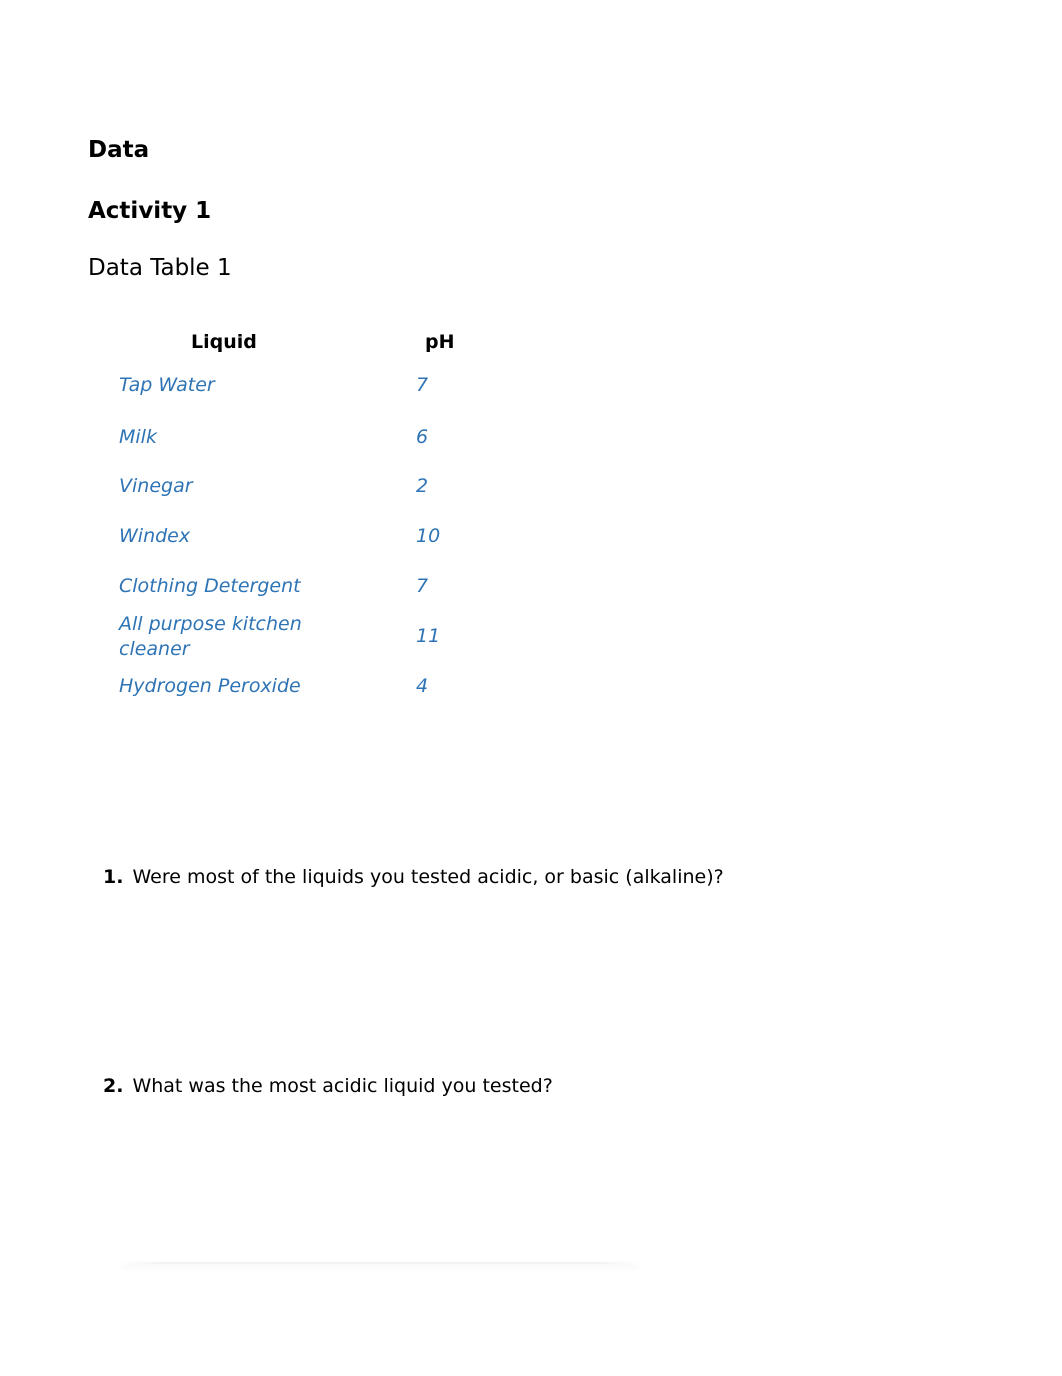 The image size is (1062, 1376). What do you see at coordinates (428, 536) in the screenshot?
I see `ph-cell: 10` at bounding box center [428, 536].